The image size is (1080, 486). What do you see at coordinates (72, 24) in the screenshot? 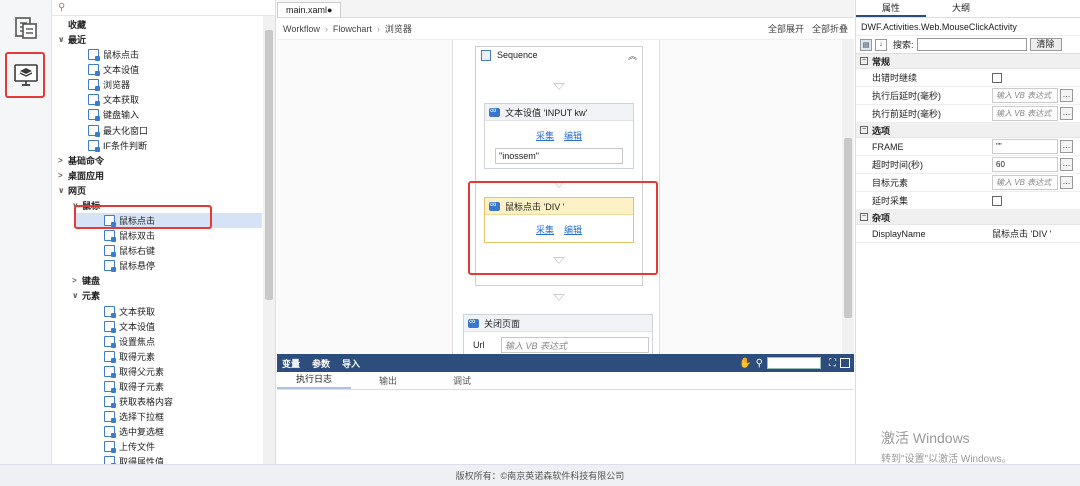
I see `tree-category: 收藏` at bounding box center [72, 24].